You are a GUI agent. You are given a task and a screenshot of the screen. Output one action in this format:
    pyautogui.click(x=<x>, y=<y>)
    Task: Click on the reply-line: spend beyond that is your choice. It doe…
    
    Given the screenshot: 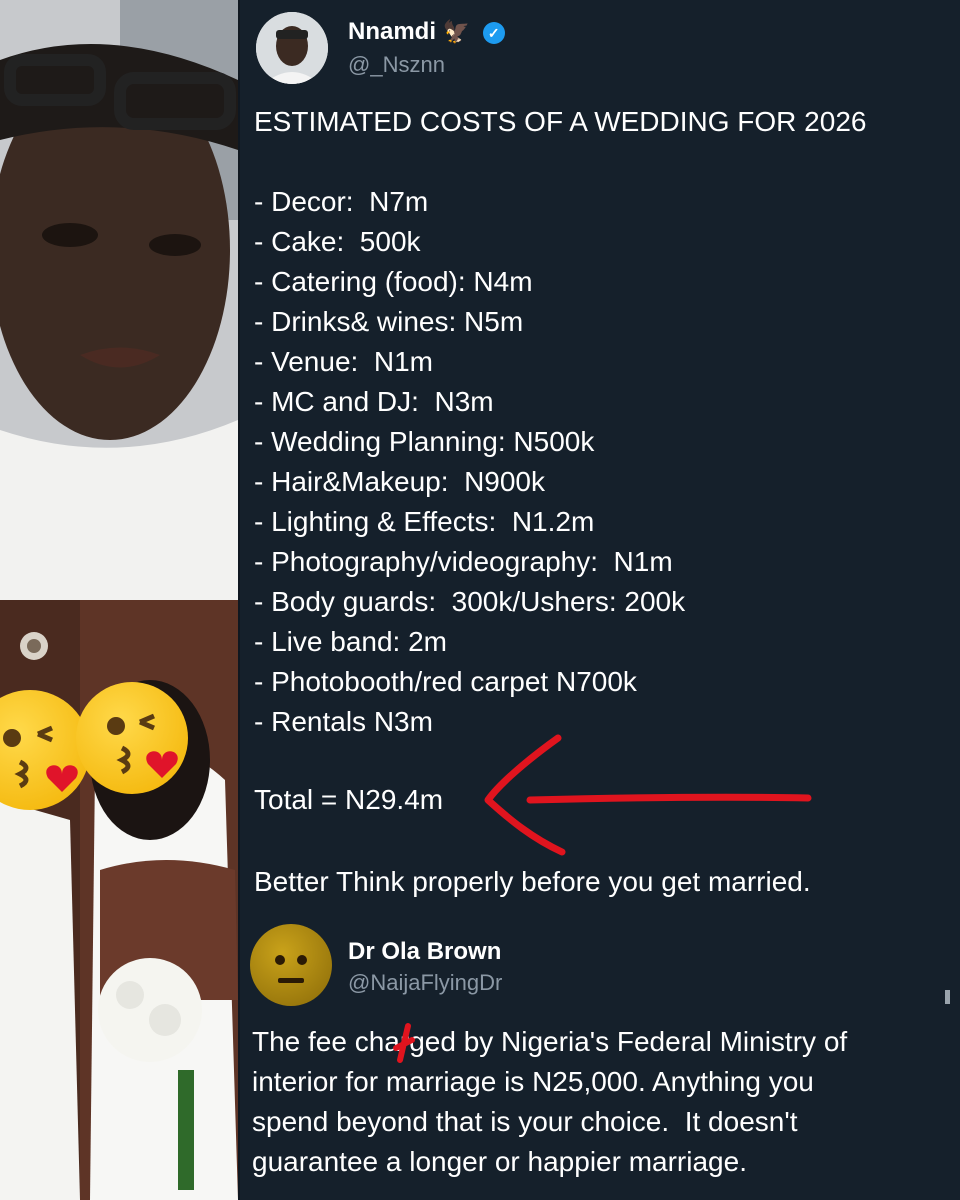 What is the action you would take?
    pyautogui.click(x=525, y=1121)
    